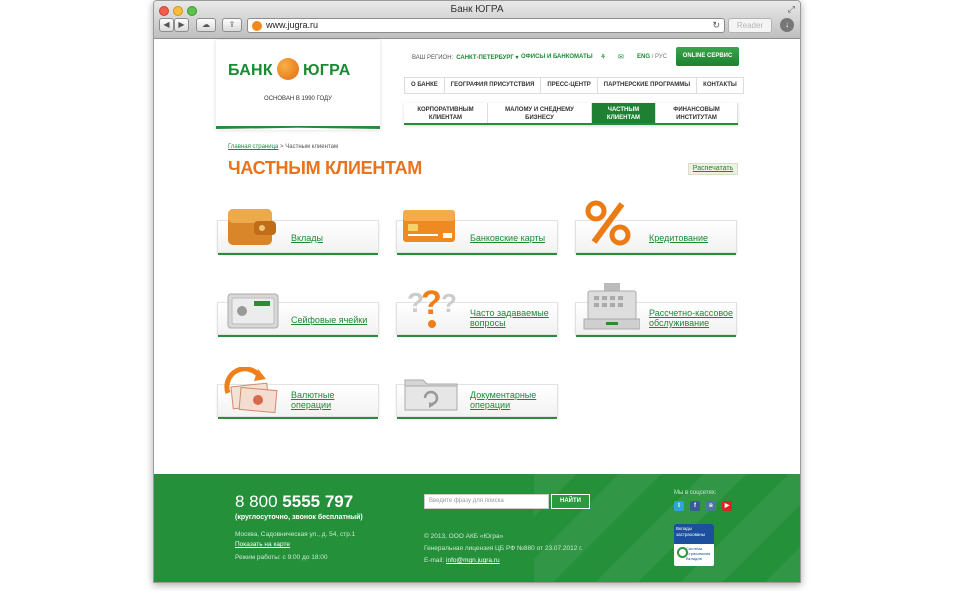 The image size is (956, 591). I want to click on menu-item-contacts: КОНТАКТЫ, so click(720, 85).